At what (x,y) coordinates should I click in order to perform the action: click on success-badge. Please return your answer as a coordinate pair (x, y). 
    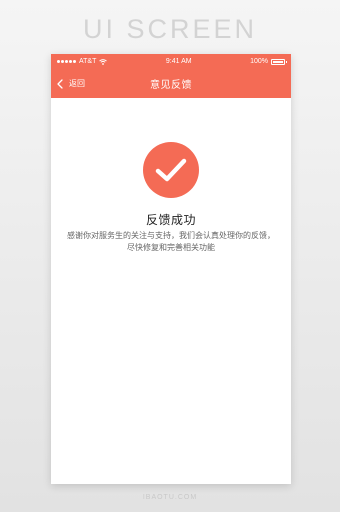
    Looking at the image, I should click on (171, 170).